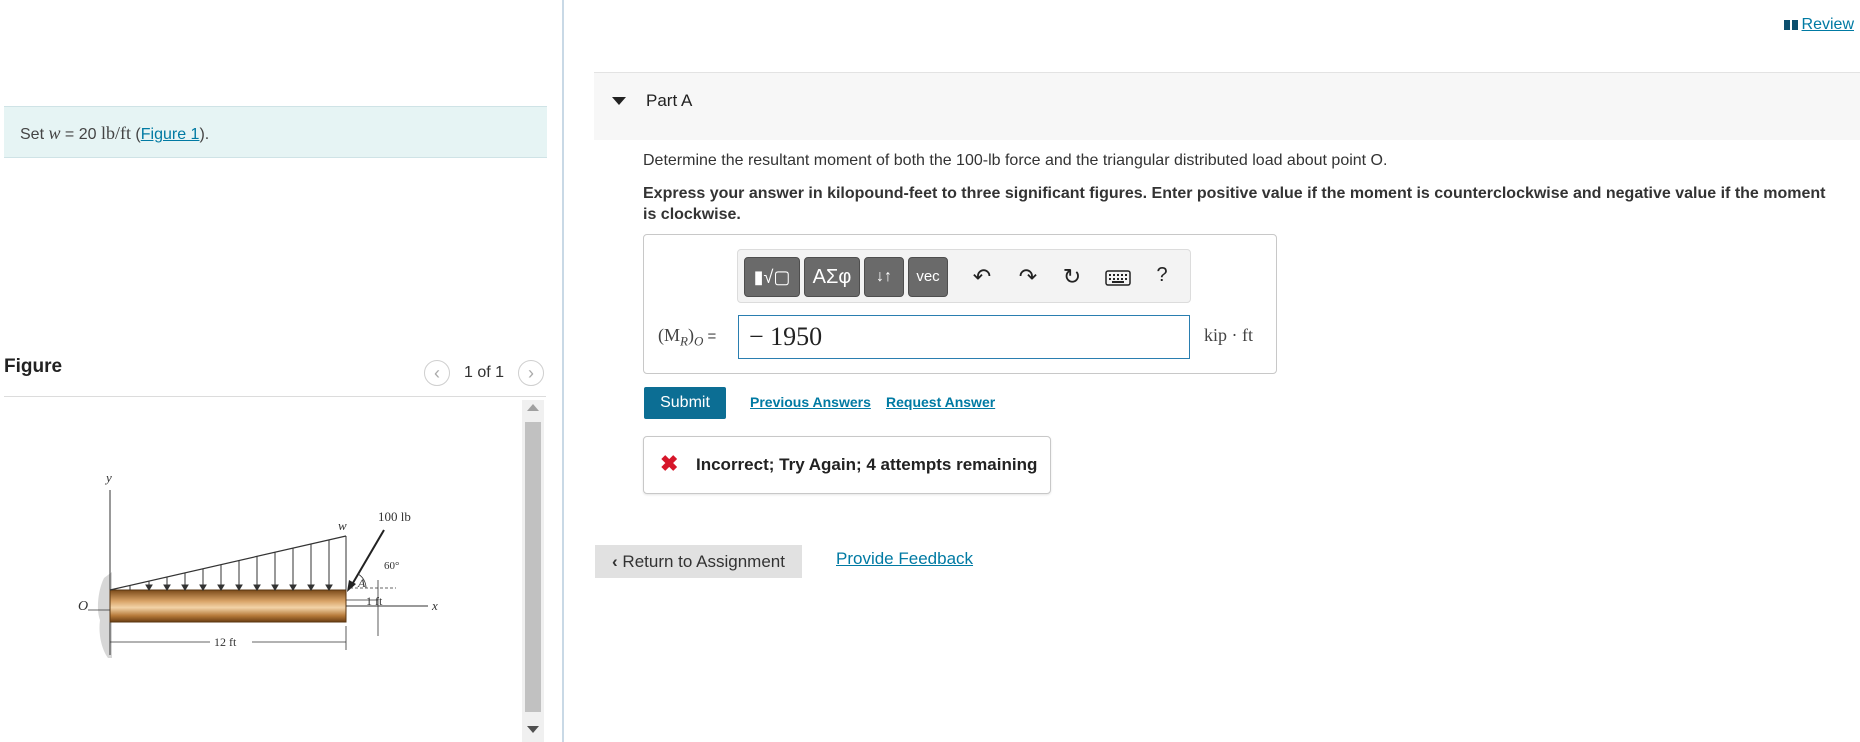 The width and height of the screenshot is (1860, 742). What do you see at coordinates (1028, 277) in the screenshot?
I see `redo-icon: ↷` at bounding box center [1028, 277].